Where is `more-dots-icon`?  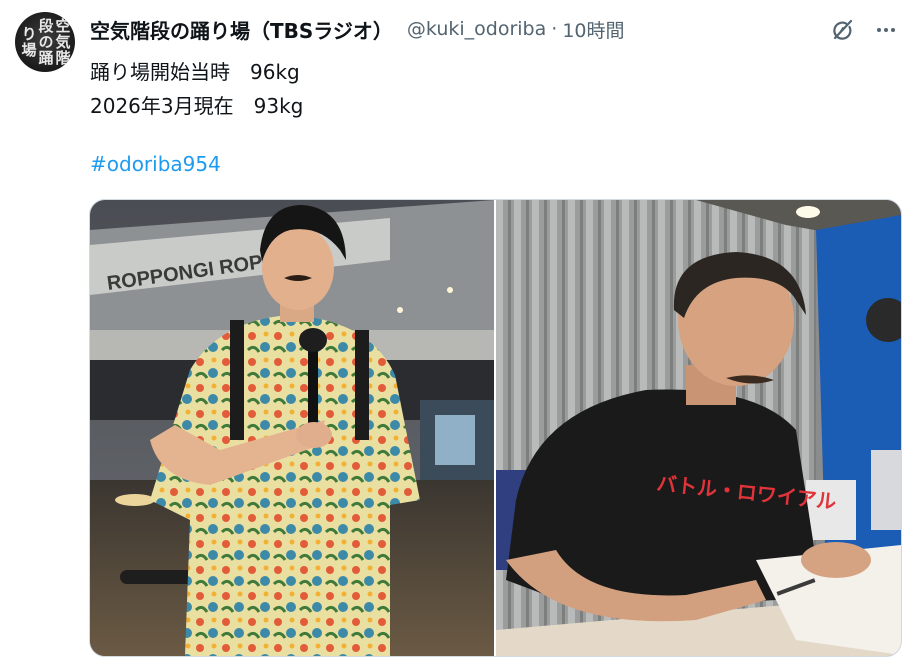 more-dots-icon is located at coordinates (886, 30).